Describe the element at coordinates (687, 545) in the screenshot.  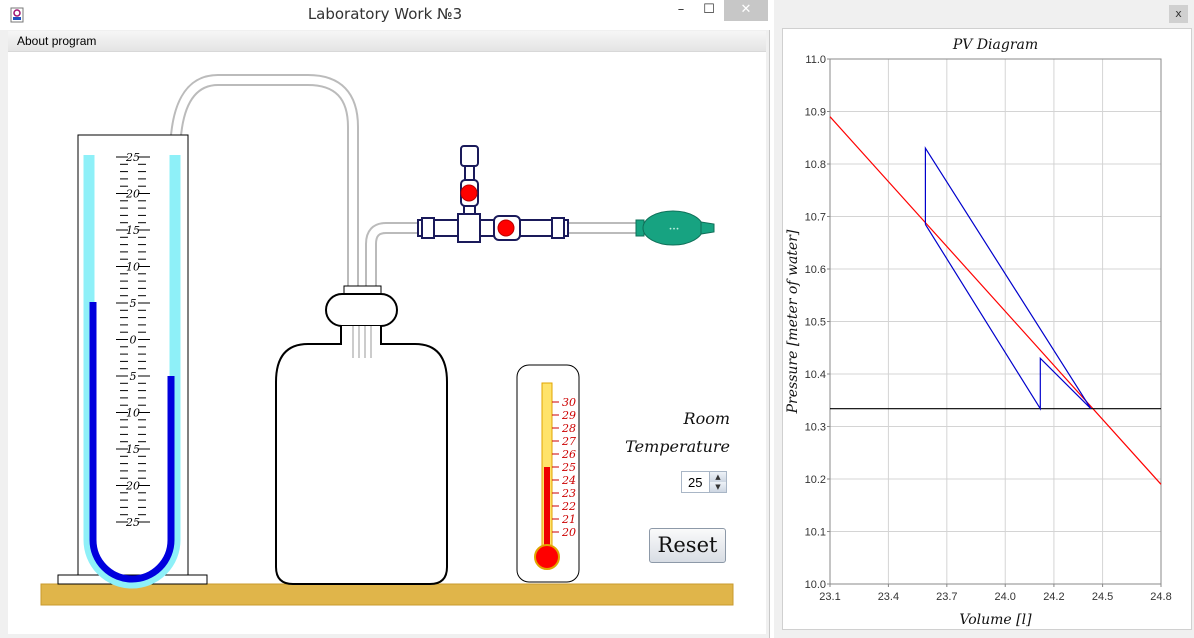
I see `reset-button: Reset` at that location.